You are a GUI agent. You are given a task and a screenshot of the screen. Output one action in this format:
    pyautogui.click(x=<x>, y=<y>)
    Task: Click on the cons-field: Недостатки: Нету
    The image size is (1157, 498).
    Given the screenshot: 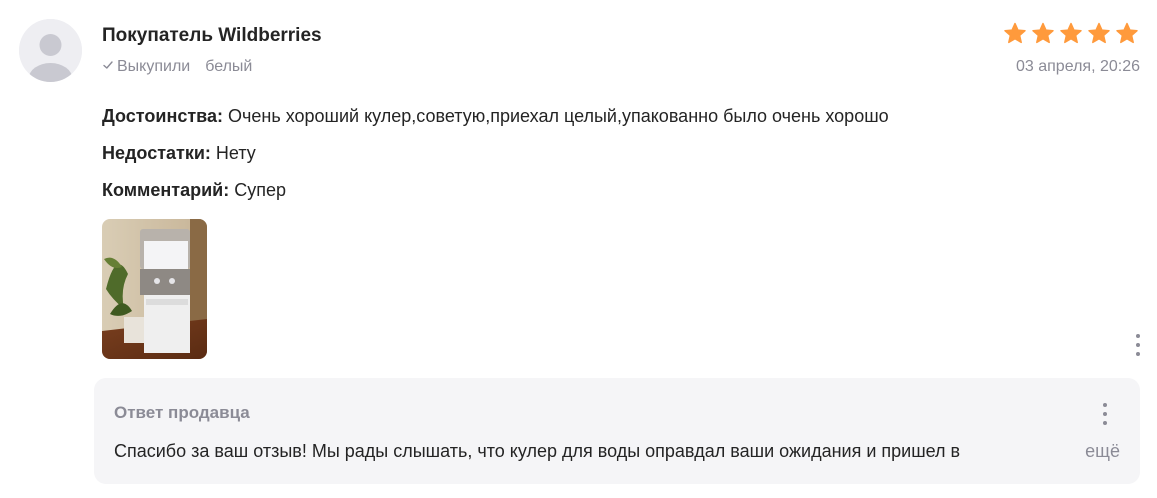 What is the action you would take?
    pyautogui.click(x=179, y=153)
    